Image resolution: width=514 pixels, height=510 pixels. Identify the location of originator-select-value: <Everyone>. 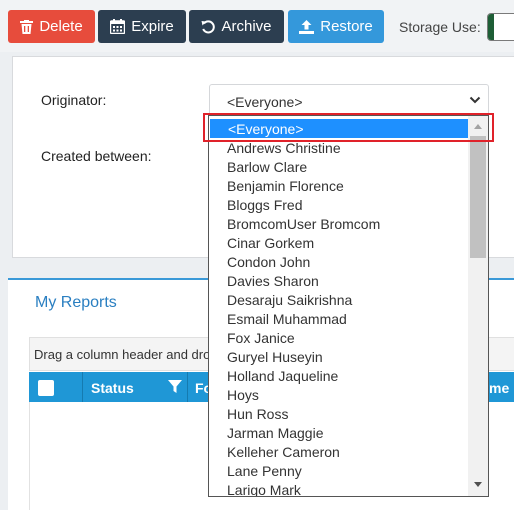
(265, 102).